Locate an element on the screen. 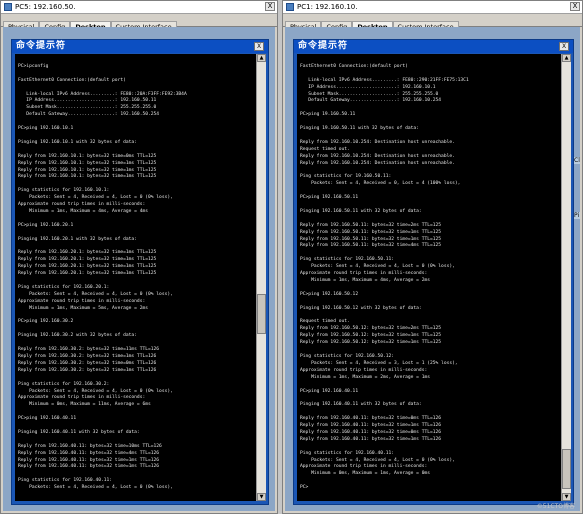  pc1-titlebar: PC1: 192.160.10. X is located at coordinates (432, 7).